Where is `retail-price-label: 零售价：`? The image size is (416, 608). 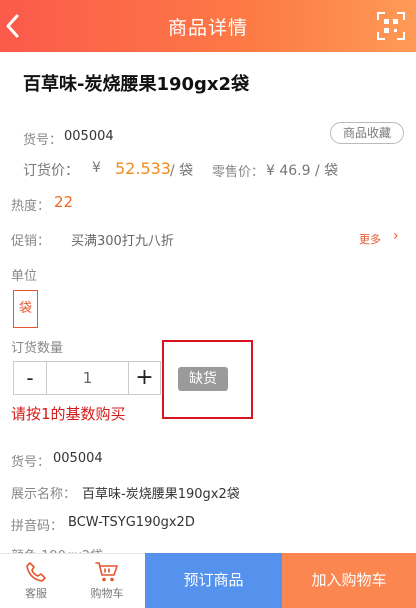 retail-price-label: 零售价： is located at coordinates (238, 172).